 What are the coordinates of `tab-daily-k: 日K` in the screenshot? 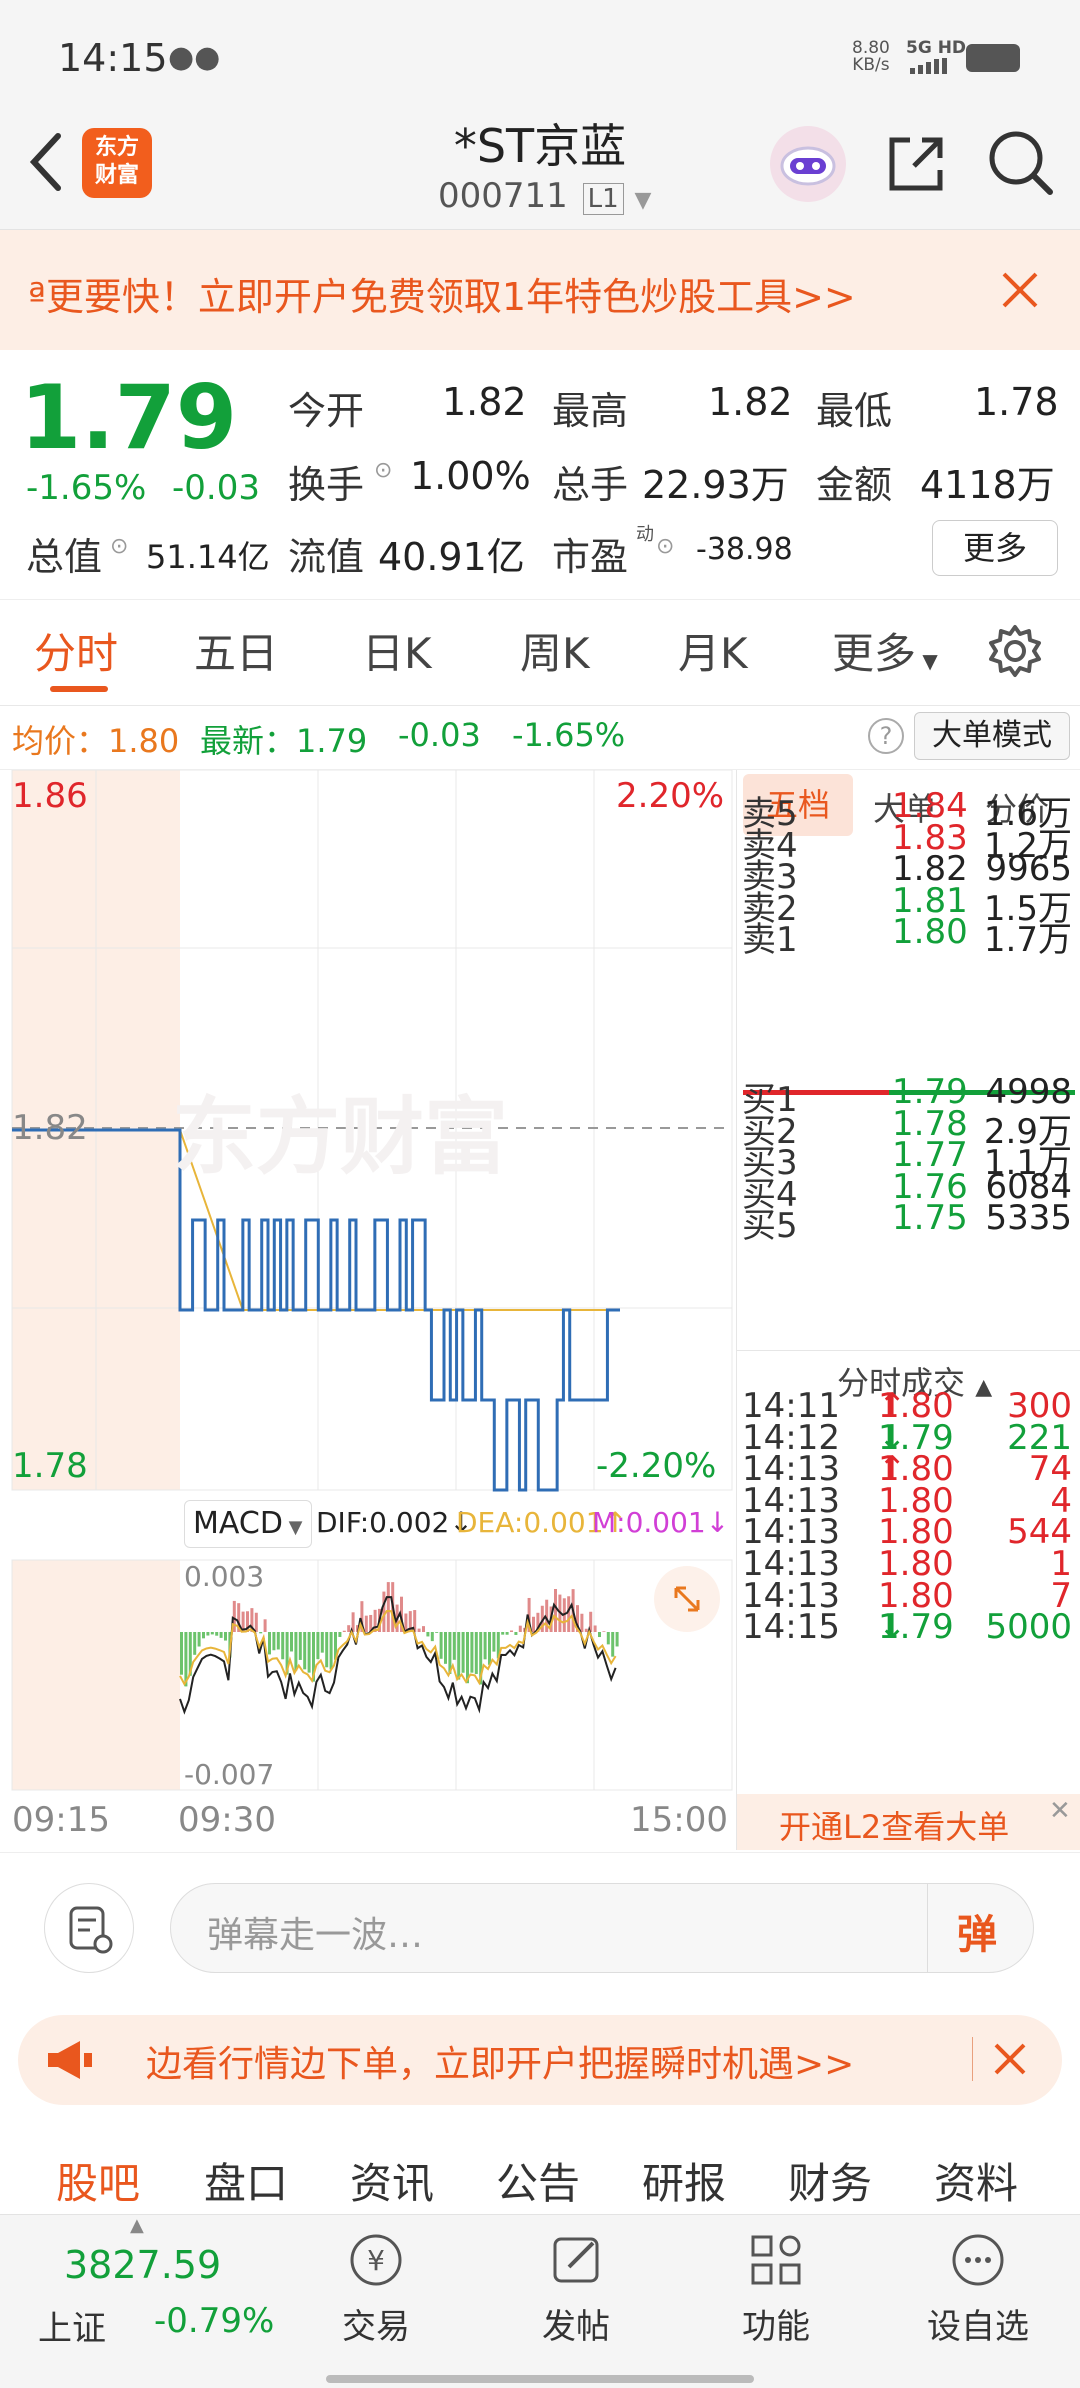 It's located at (397, 650).